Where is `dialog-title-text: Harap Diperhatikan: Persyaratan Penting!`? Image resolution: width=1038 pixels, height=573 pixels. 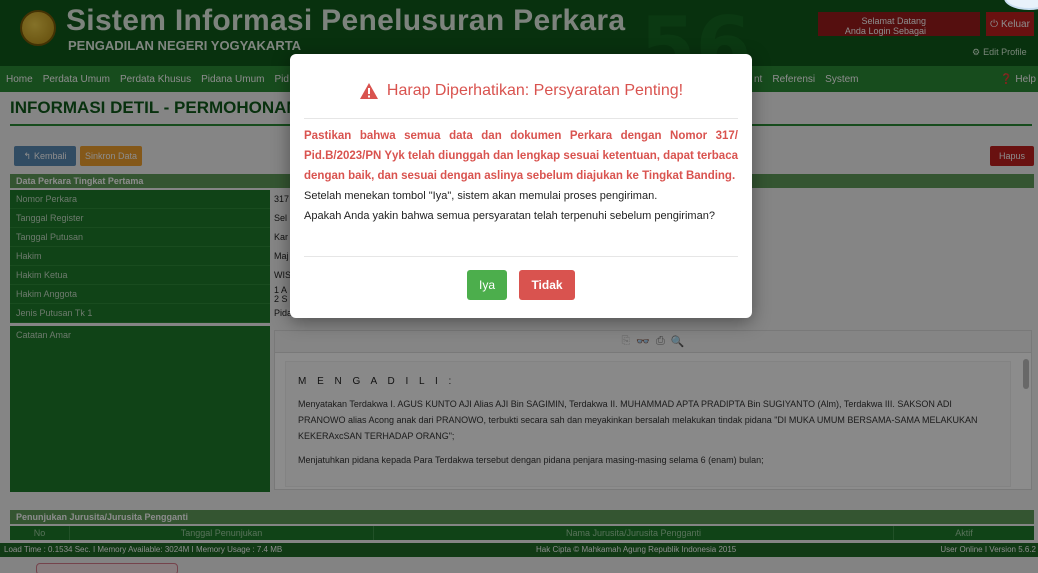 dialog-title-text: Harap Diperhatikan: Persyaratan Penting! is located at coordinates (535, 90).